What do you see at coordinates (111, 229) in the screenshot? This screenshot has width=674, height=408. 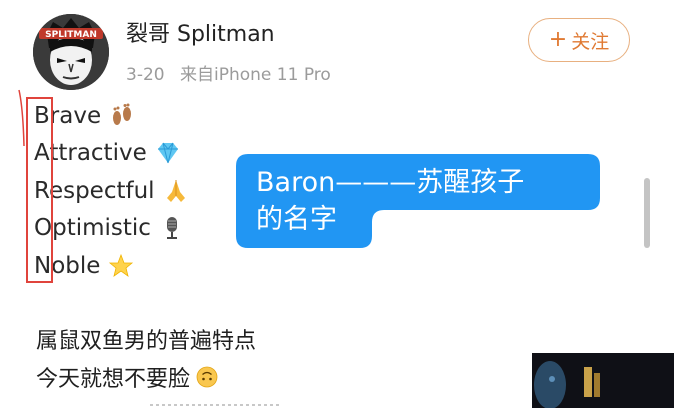 I see `acrostic-line: Optimistic` at bounding box center [111, 229].